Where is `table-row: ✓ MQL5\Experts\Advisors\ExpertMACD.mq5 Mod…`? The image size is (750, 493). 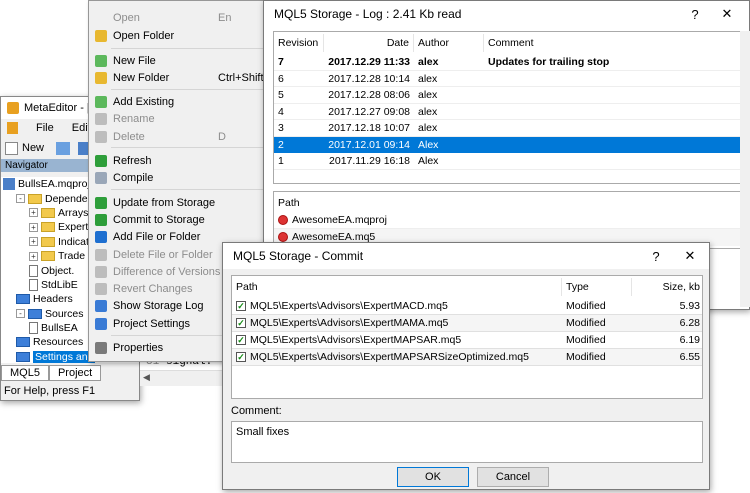 table-row: ✓ MQL5\Experts\Advisors\ExpertMACD.mq5 Mod… is located at coordinates (467, 306).